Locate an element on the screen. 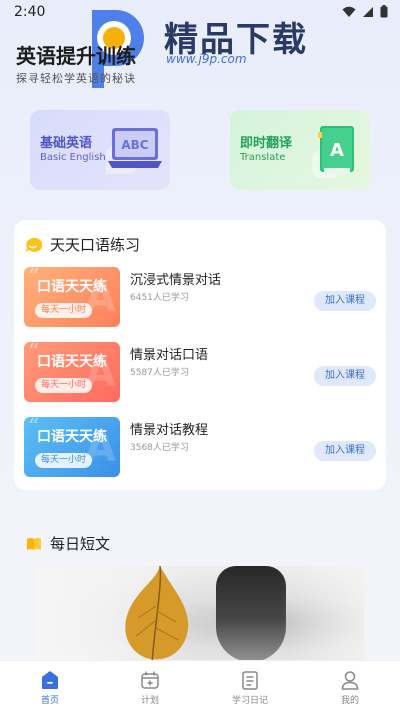  basic-english-card: 基础英语 Basic English ABC is located at coordinates (100, 150).